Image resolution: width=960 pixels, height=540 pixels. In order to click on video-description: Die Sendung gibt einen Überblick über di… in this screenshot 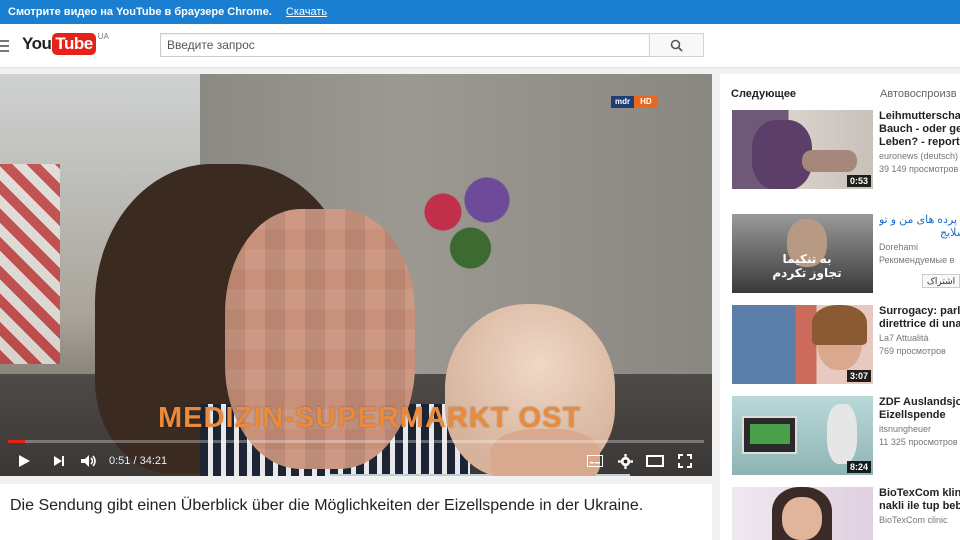, I will do `click(356, 512)`.